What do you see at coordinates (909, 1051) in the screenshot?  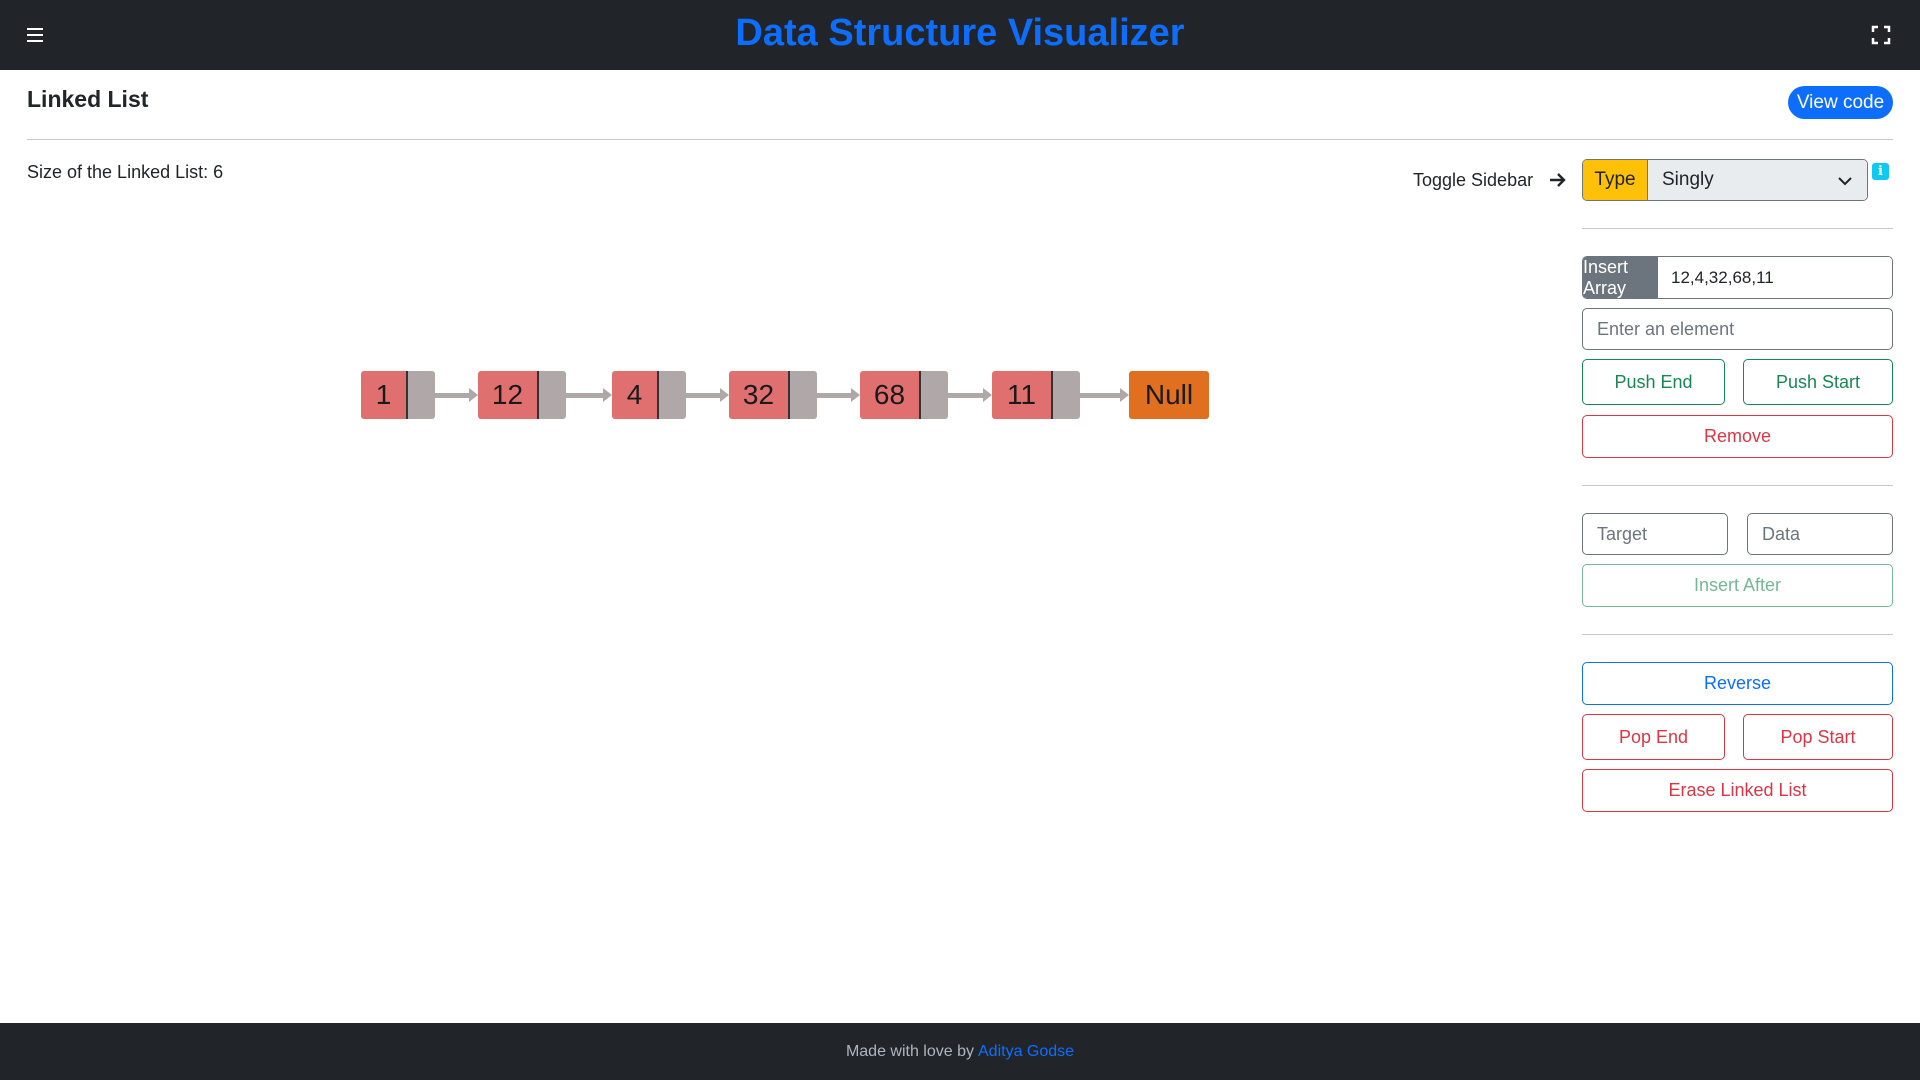 I see `footer-text: Made with love by` at bounding box center [909, 1051].